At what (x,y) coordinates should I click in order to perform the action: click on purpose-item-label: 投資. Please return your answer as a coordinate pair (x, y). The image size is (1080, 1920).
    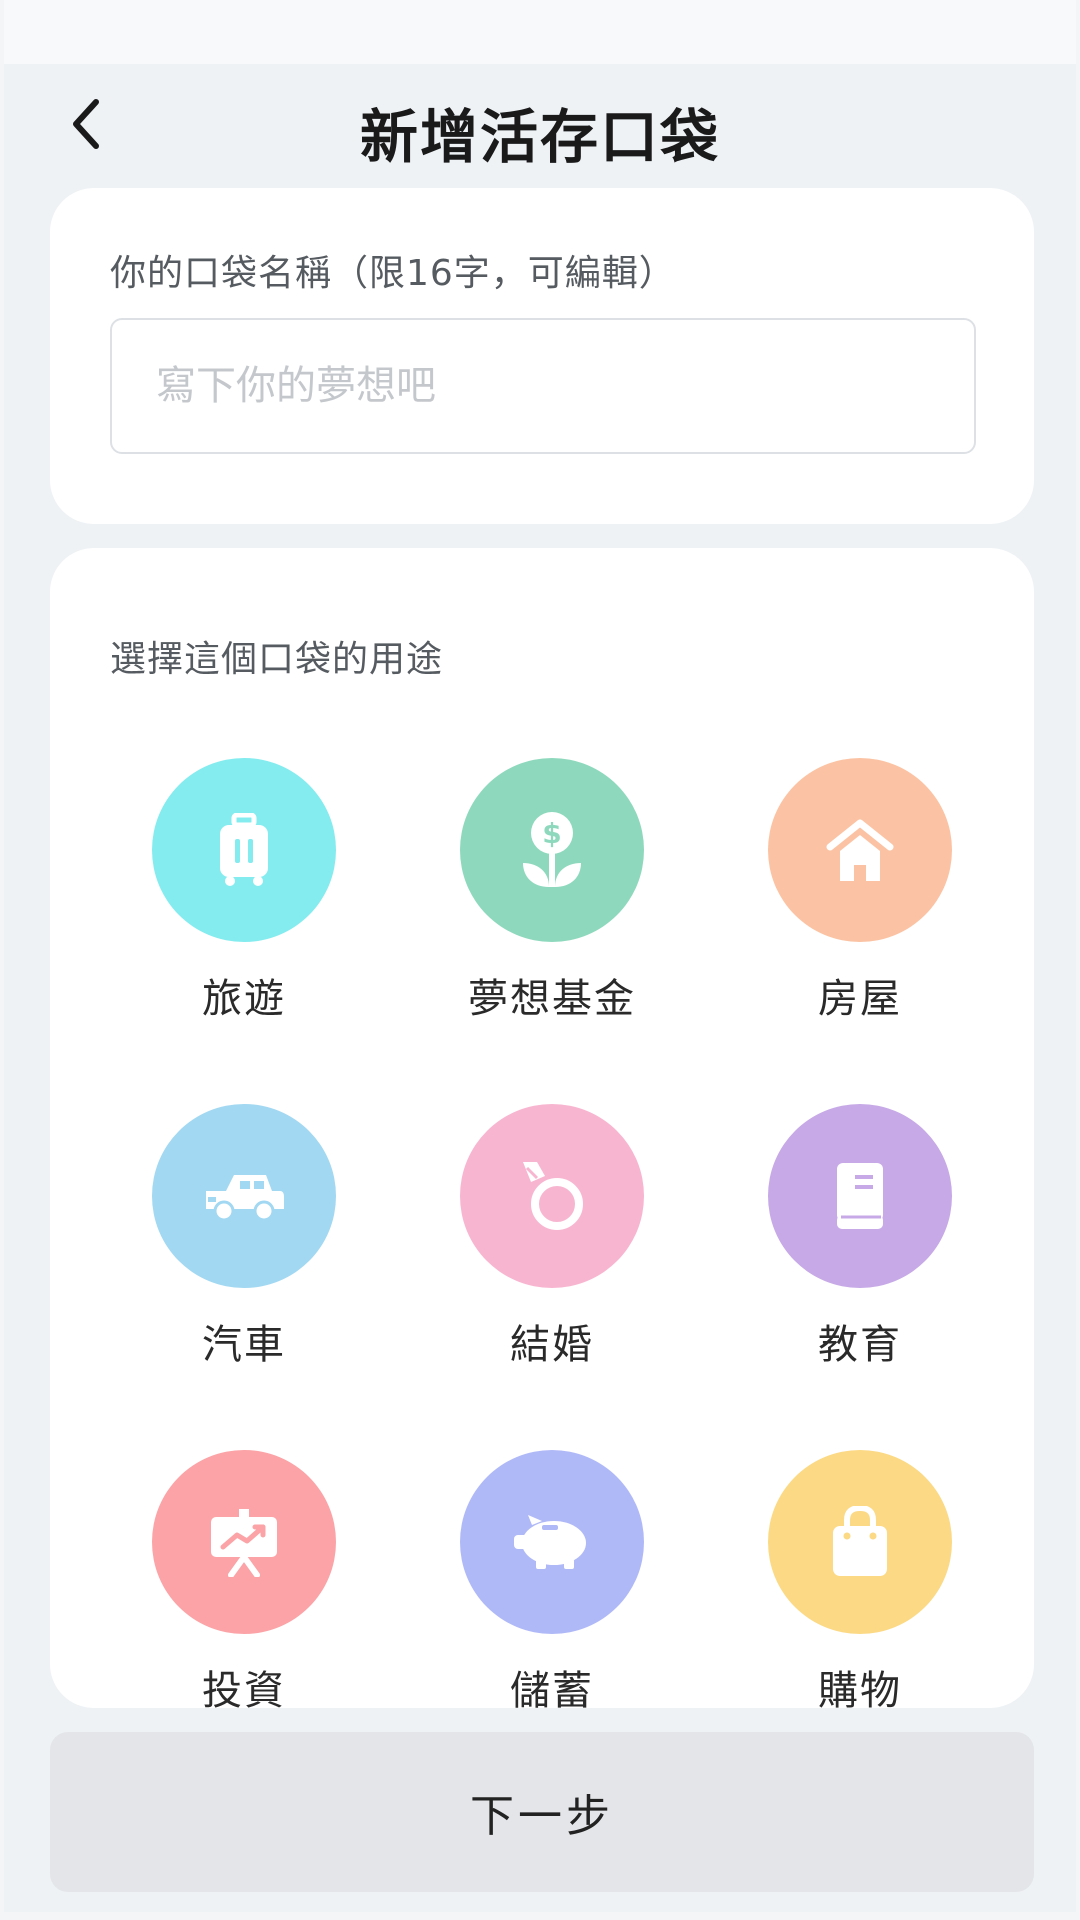
    Looking at the image, I should click on (244, 1691).